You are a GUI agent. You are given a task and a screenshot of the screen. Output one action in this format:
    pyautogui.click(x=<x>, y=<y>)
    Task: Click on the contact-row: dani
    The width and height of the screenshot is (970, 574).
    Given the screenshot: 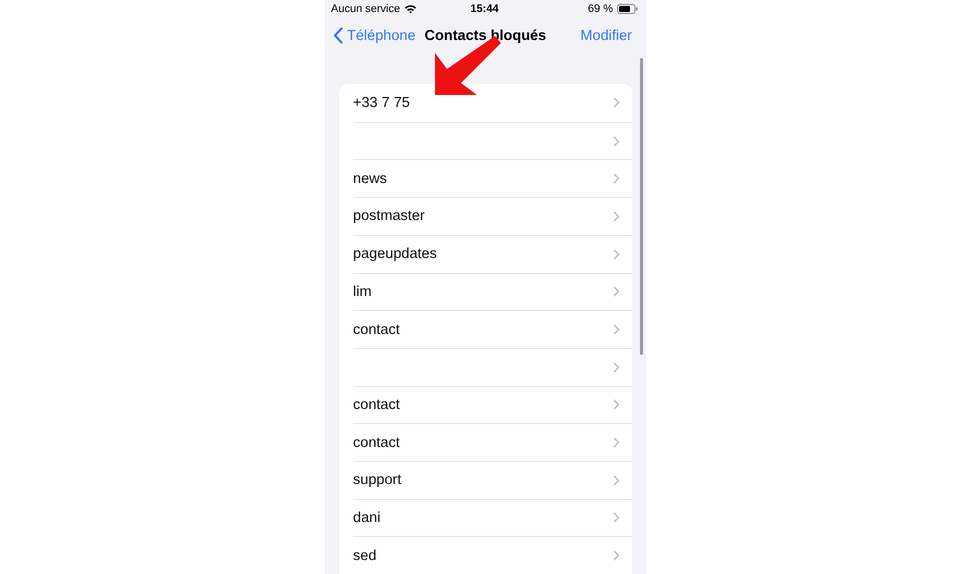 What is the action you would take?
    pyautogui.click(x=492, y=517)
    